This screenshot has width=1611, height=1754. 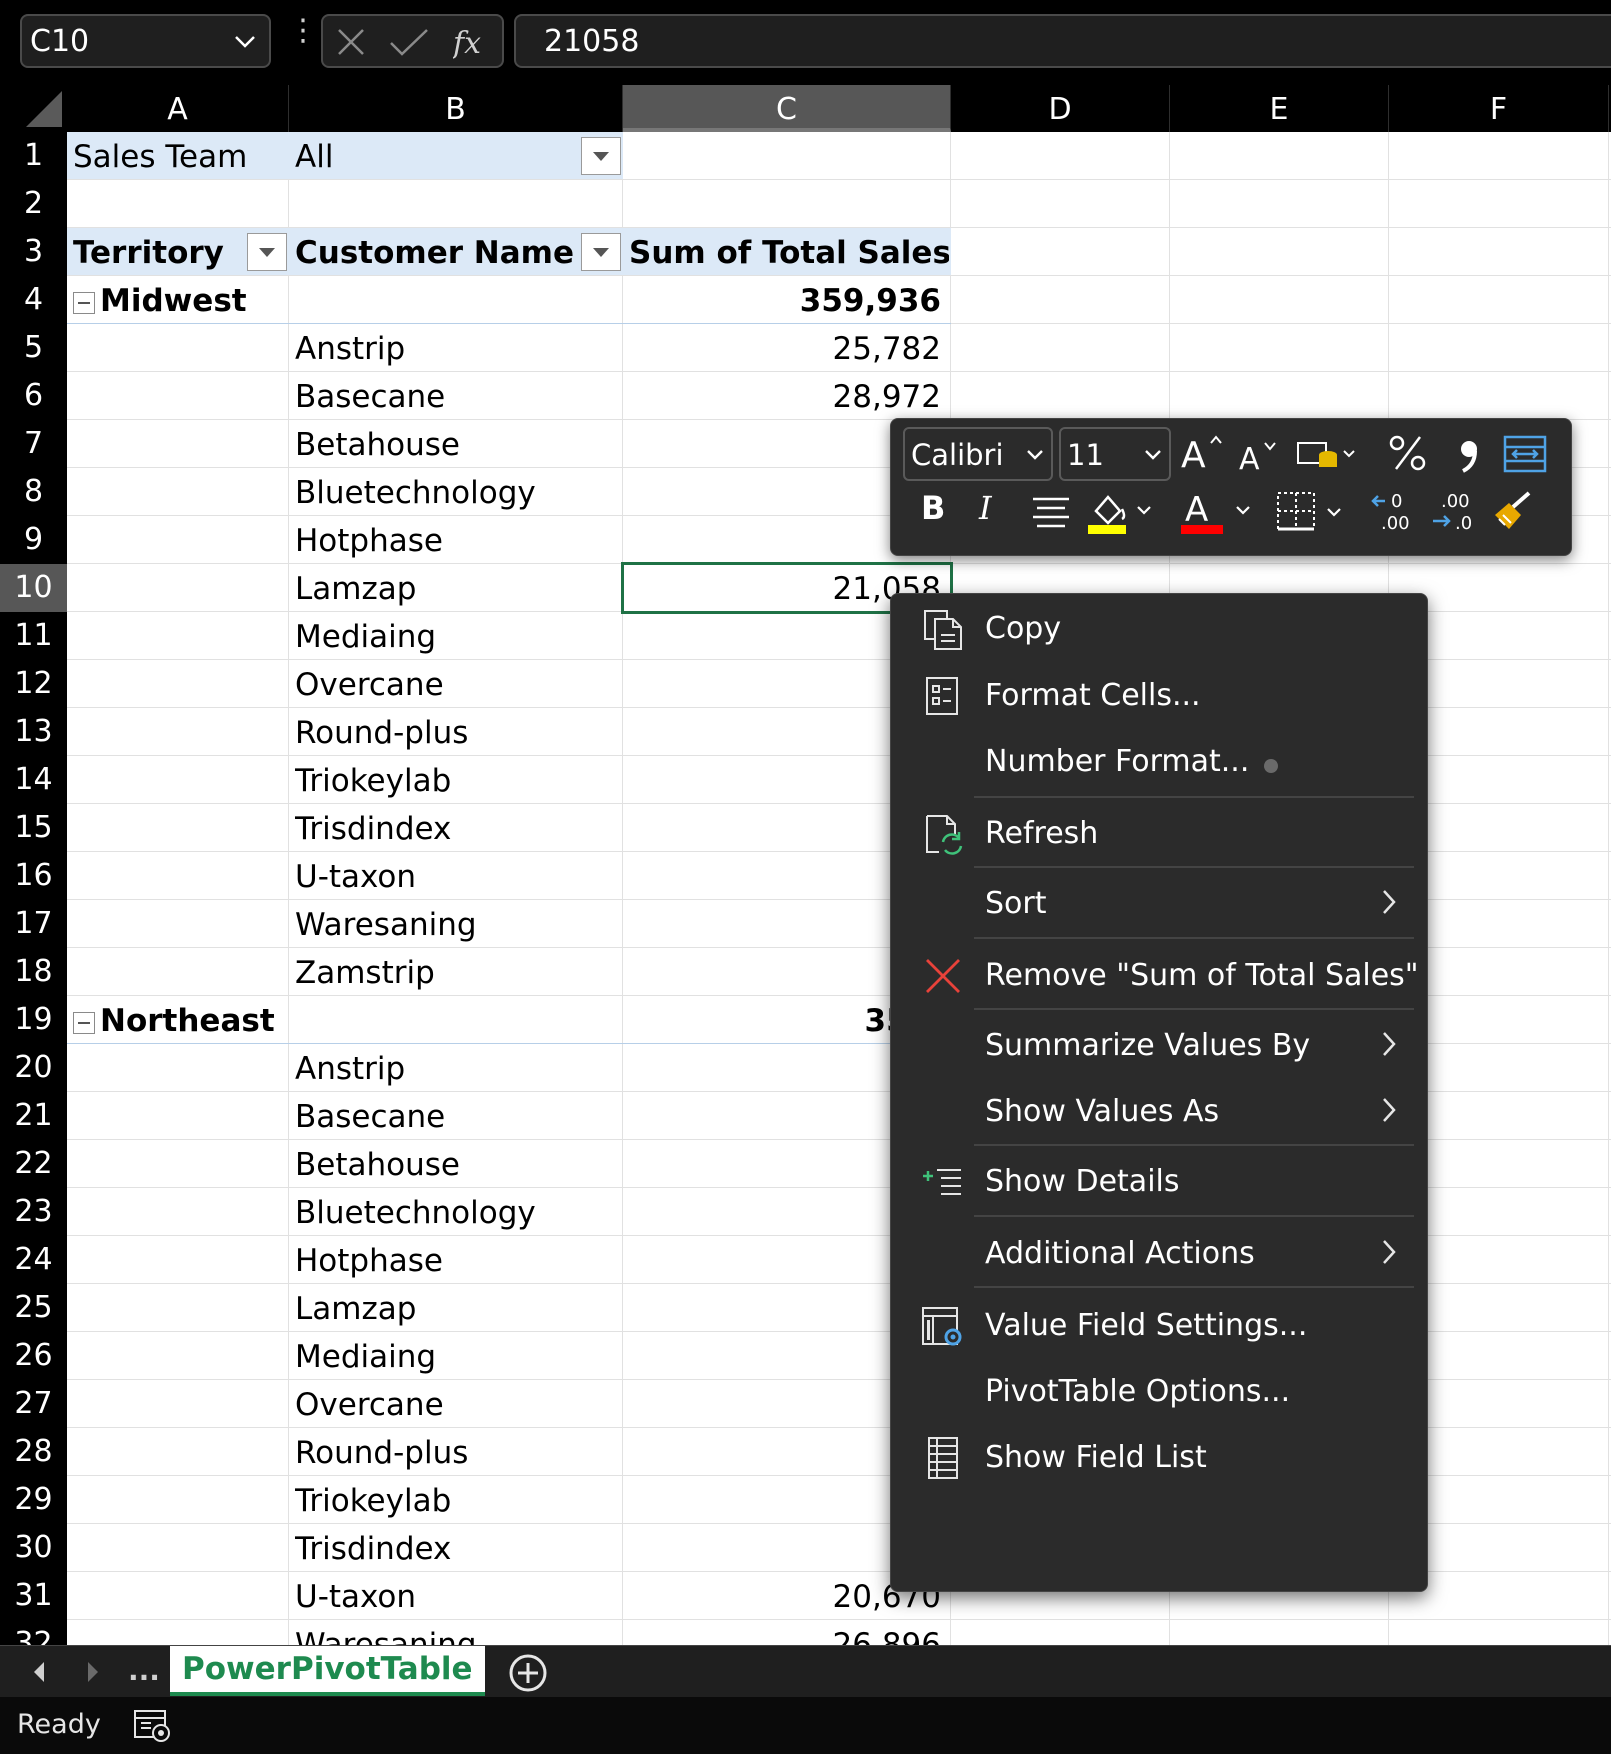 What do you see at coordinates (1326, 455) in the screenshot?
I see `accounting-format-icon` at bounding box center [1326, 455].